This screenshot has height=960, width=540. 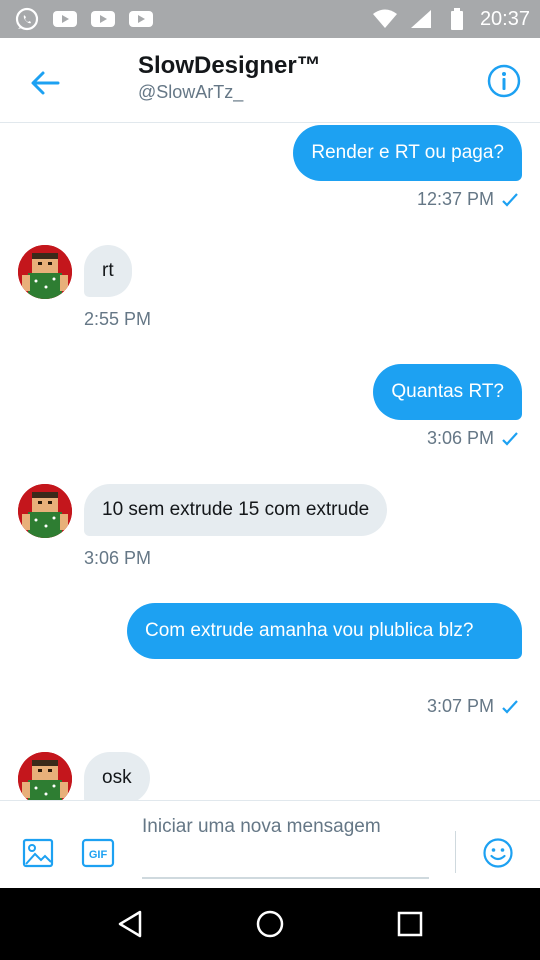 I want to click on gif-button: GIF, so click(x=98, y=853).